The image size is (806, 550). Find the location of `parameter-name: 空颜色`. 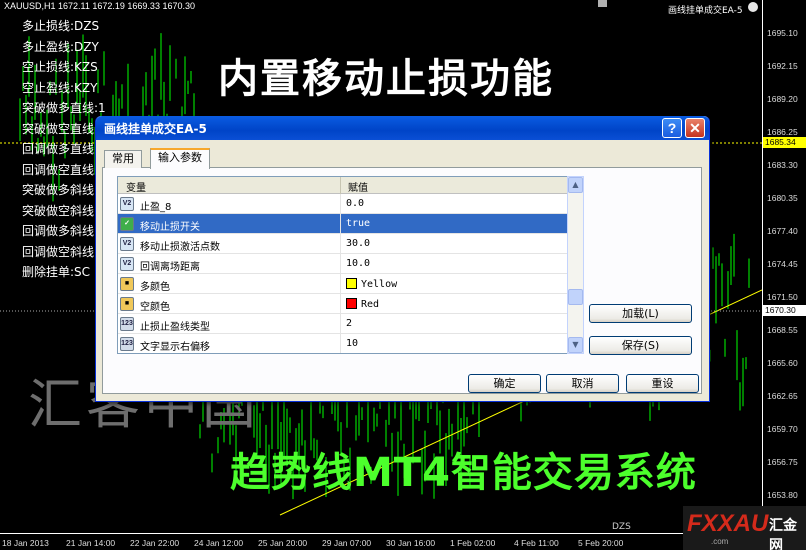

parameter-name: 空颜色 is located at coordinates (155, 307).